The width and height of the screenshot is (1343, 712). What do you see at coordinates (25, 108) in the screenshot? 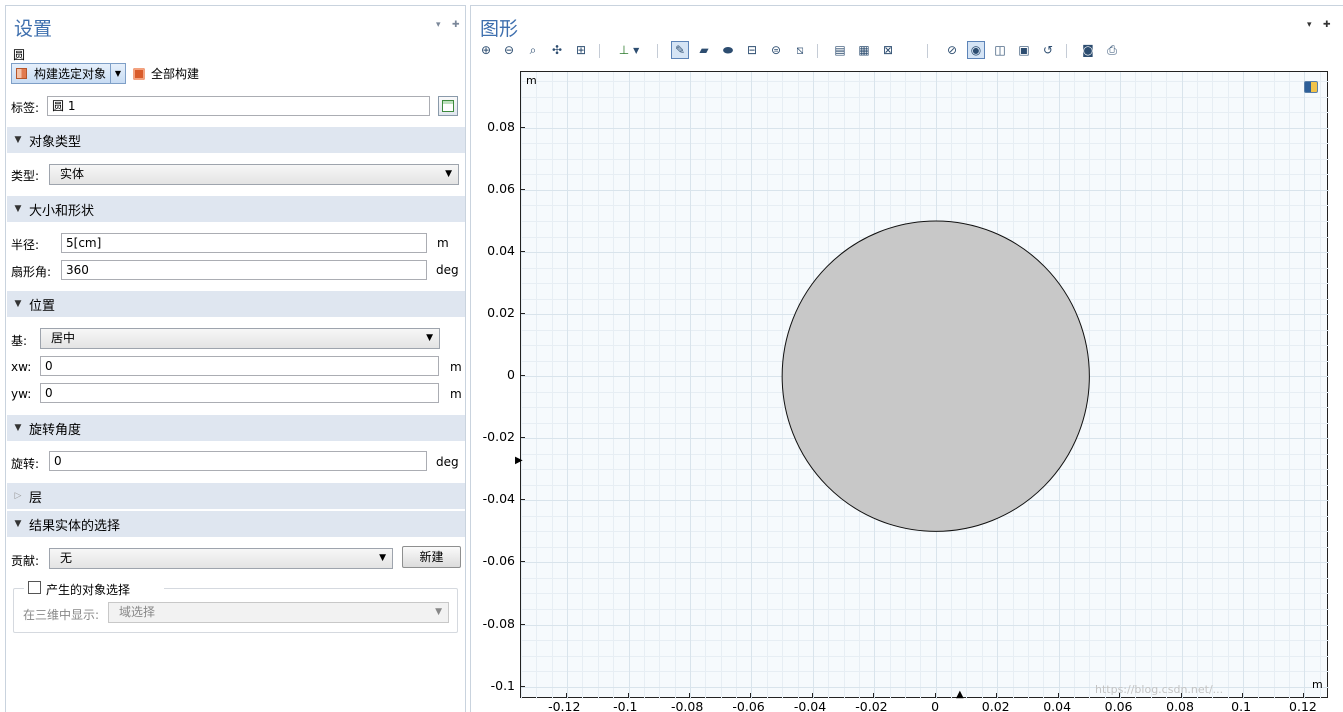
I see `label-field-label: 标签:` at bounding box center [25, 108].